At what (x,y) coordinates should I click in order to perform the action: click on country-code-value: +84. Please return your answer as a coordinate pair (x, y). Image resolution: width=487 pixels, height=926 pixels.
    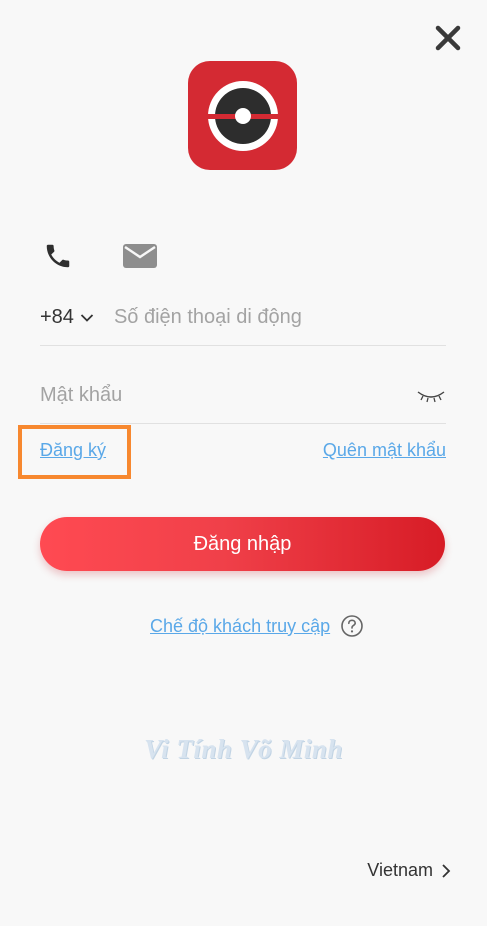
    Looking at the image, I should click on (57, 317).